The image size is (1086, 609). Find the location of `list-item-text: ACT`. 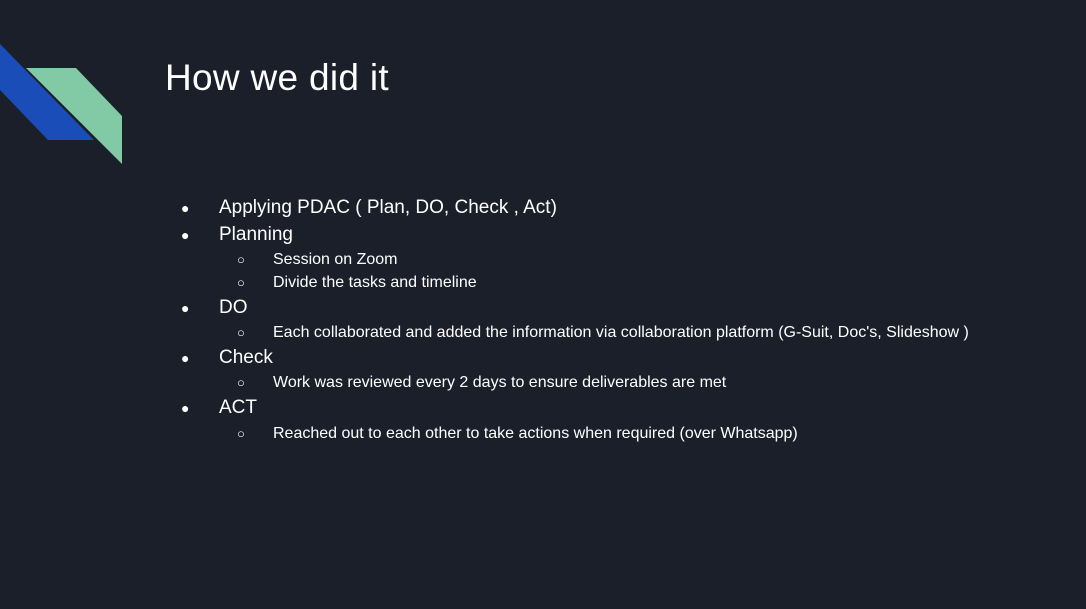

list-item-text: ACT is located at coordinates (238, 407).